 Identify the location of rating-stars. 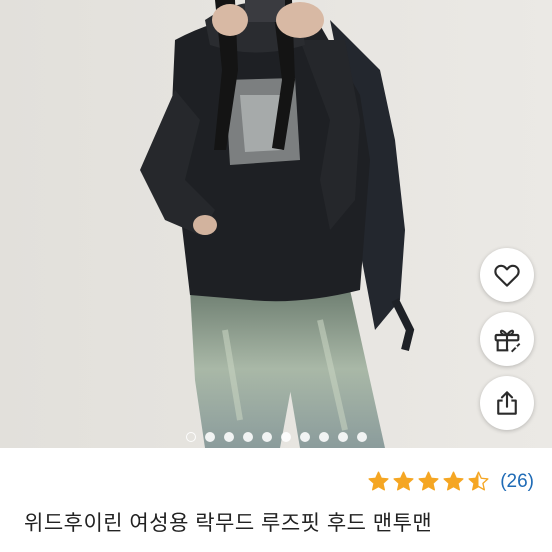
(428, 481).